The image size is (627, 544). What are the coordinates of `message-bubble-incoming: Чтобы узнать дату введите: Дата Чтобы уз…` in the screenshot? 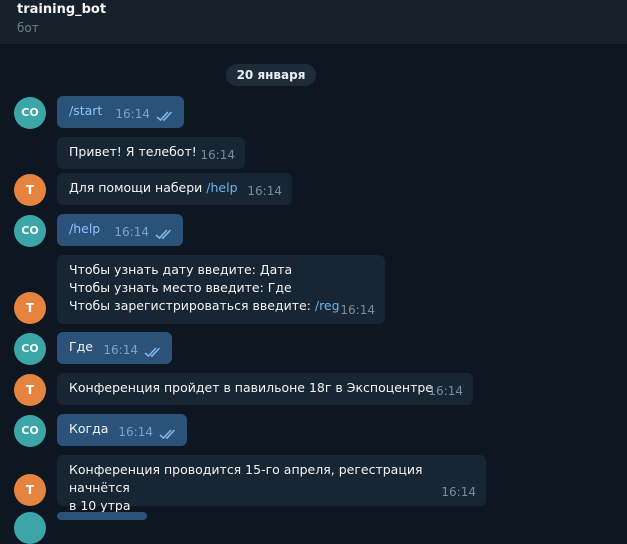 It's located at (221, 289).